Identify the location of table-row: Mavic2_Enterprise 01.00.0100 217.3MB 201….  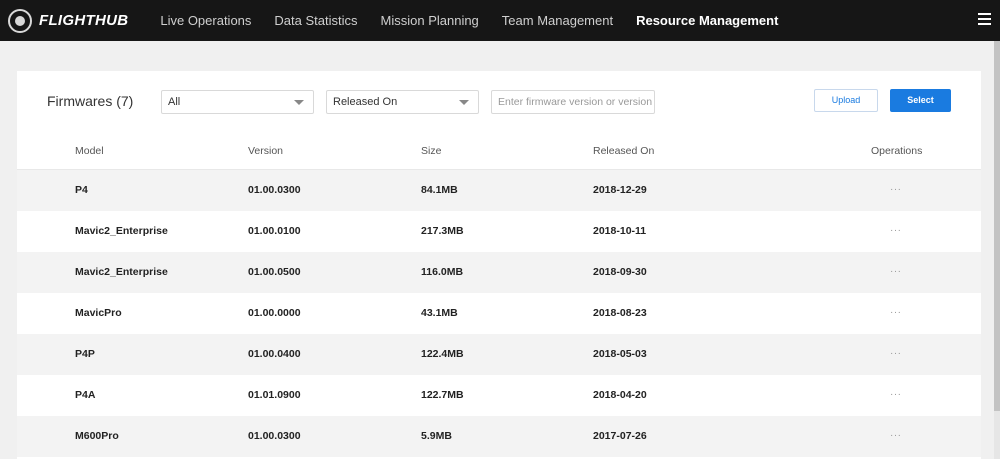
(499, 231).